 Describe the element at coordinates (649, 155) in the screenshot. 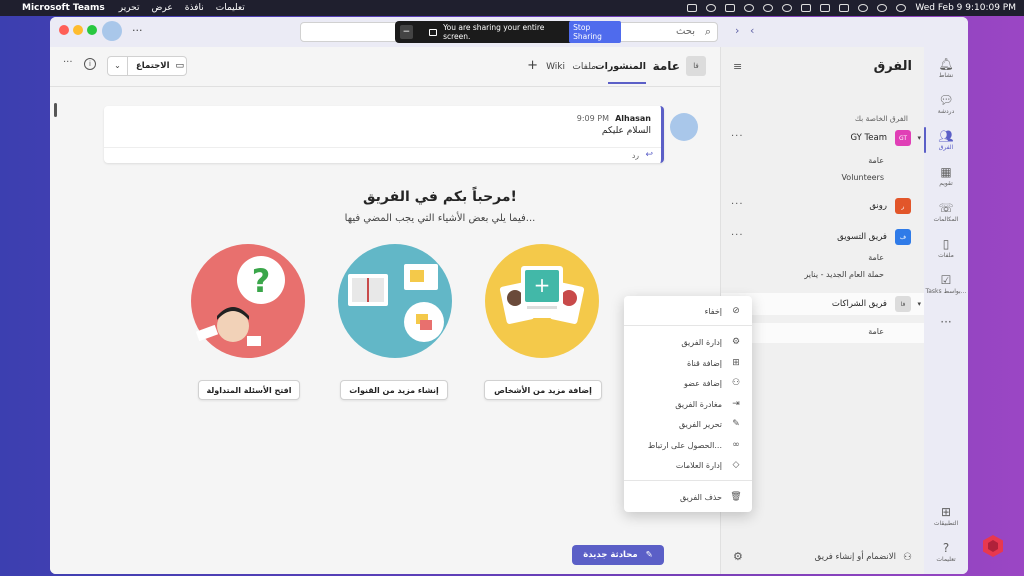

I see `reply-icon: ↩` at that location.